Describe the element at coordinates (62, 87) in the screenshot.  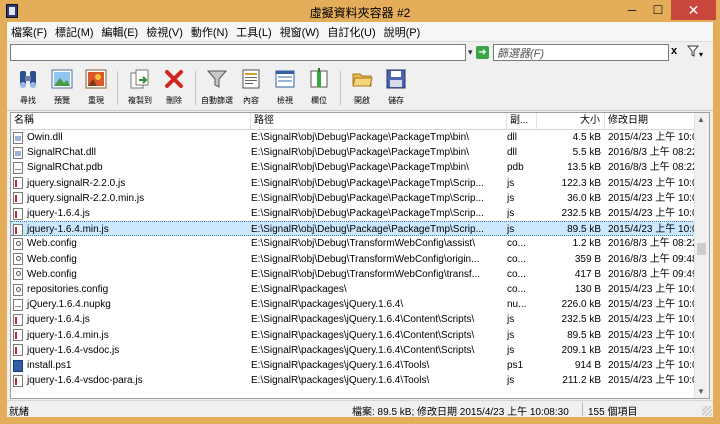
I see `preview-button: 預覽` at that location.